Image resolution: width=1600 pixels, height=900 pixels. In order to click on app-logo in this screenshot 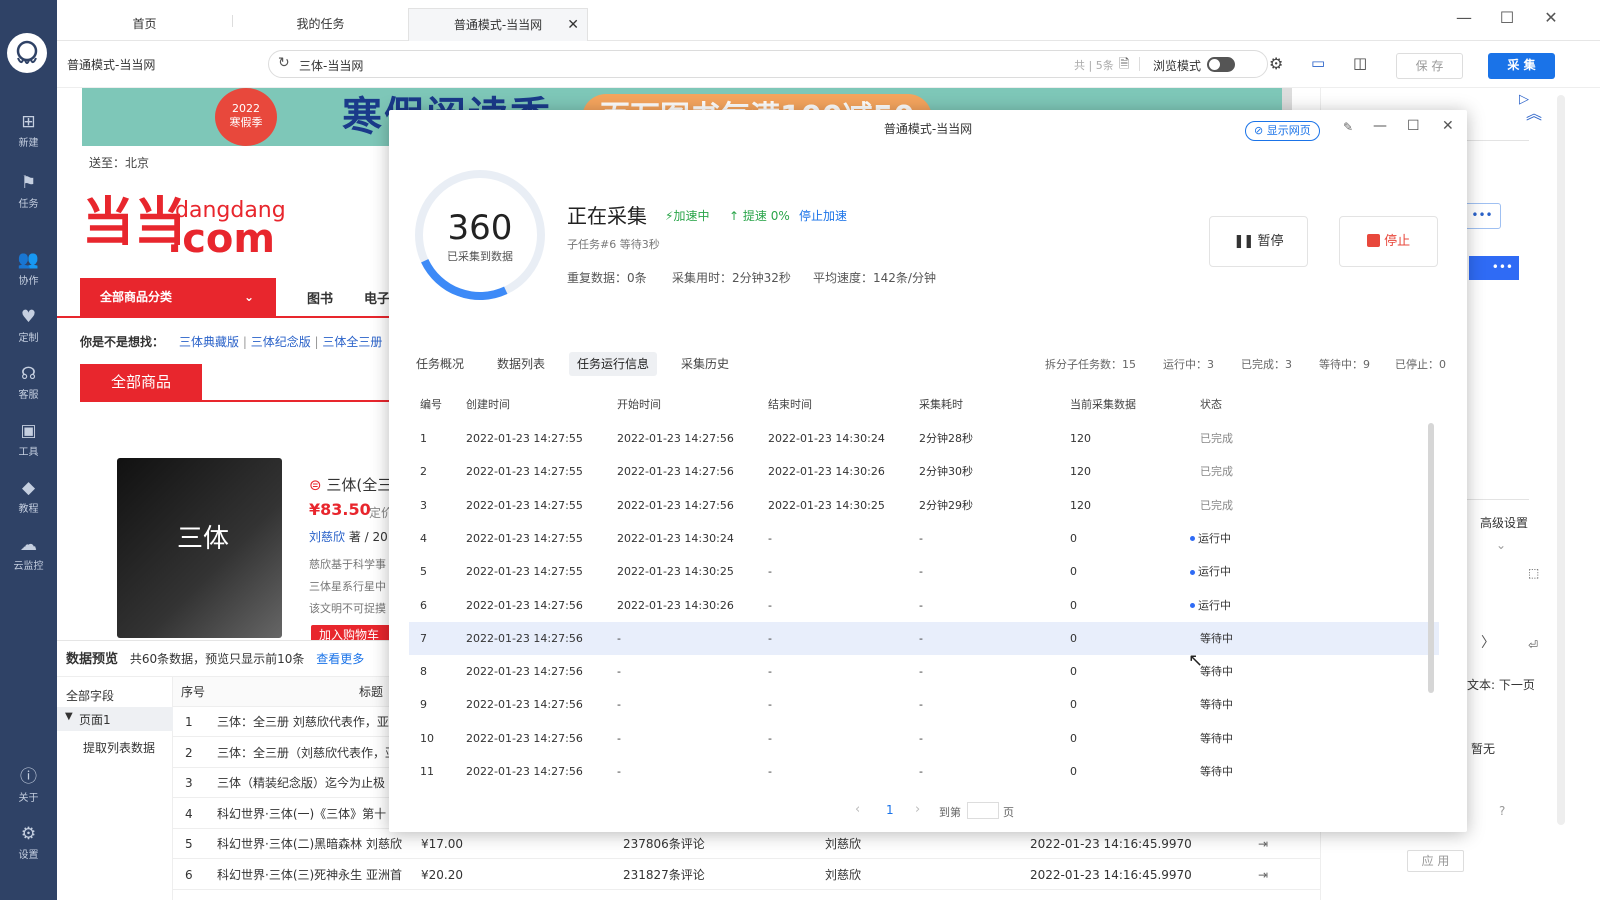, I will do `click(27, 53)`.